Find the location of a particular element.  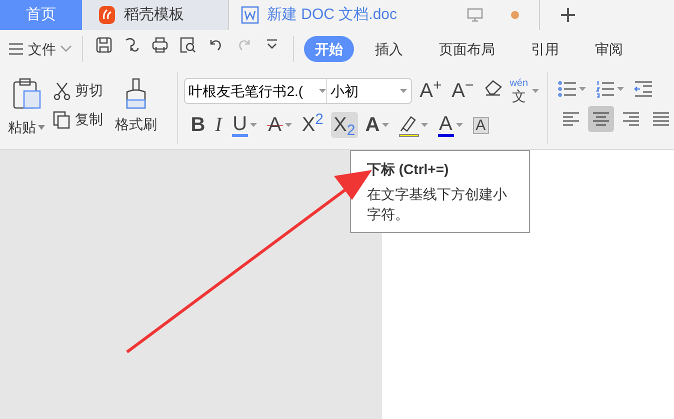

superscript-button: X$^{2}$ is located at coordinates (312, 125).